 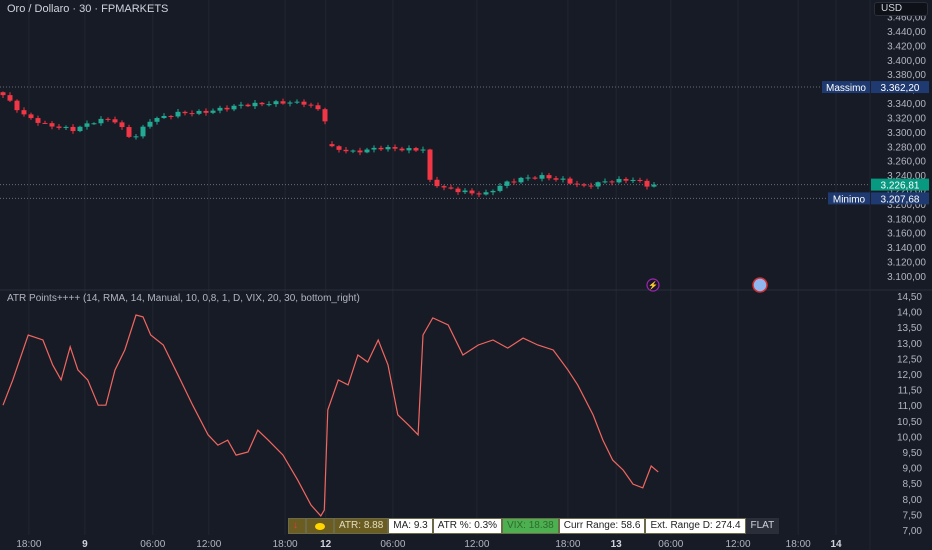 What do you see at coordinates (530, 526) in the screenshot?
I see `vix-cell: VIX: 18.38` at bounding box center [530, 526].